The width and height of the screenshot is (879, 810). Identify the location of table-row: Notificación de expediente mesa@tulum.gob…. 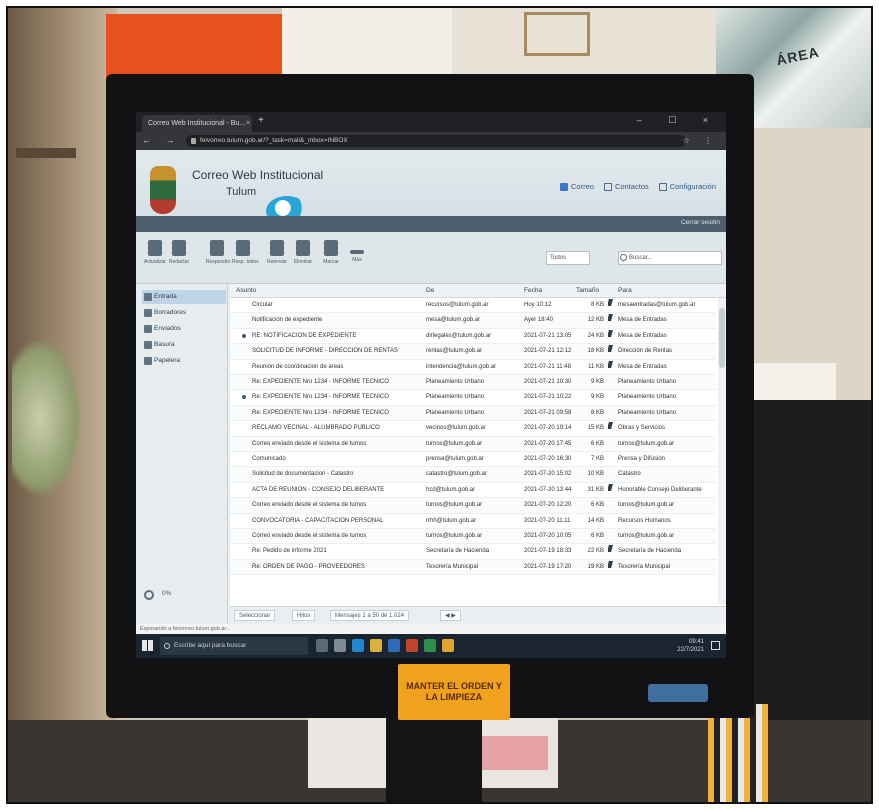
(473, 321).